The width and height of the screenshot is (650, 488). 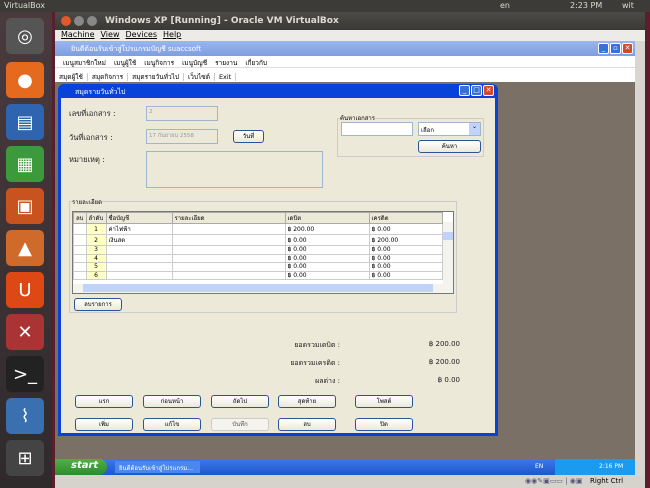 I want to click on col-order: ลำดับ, so click(x=96, y=218).